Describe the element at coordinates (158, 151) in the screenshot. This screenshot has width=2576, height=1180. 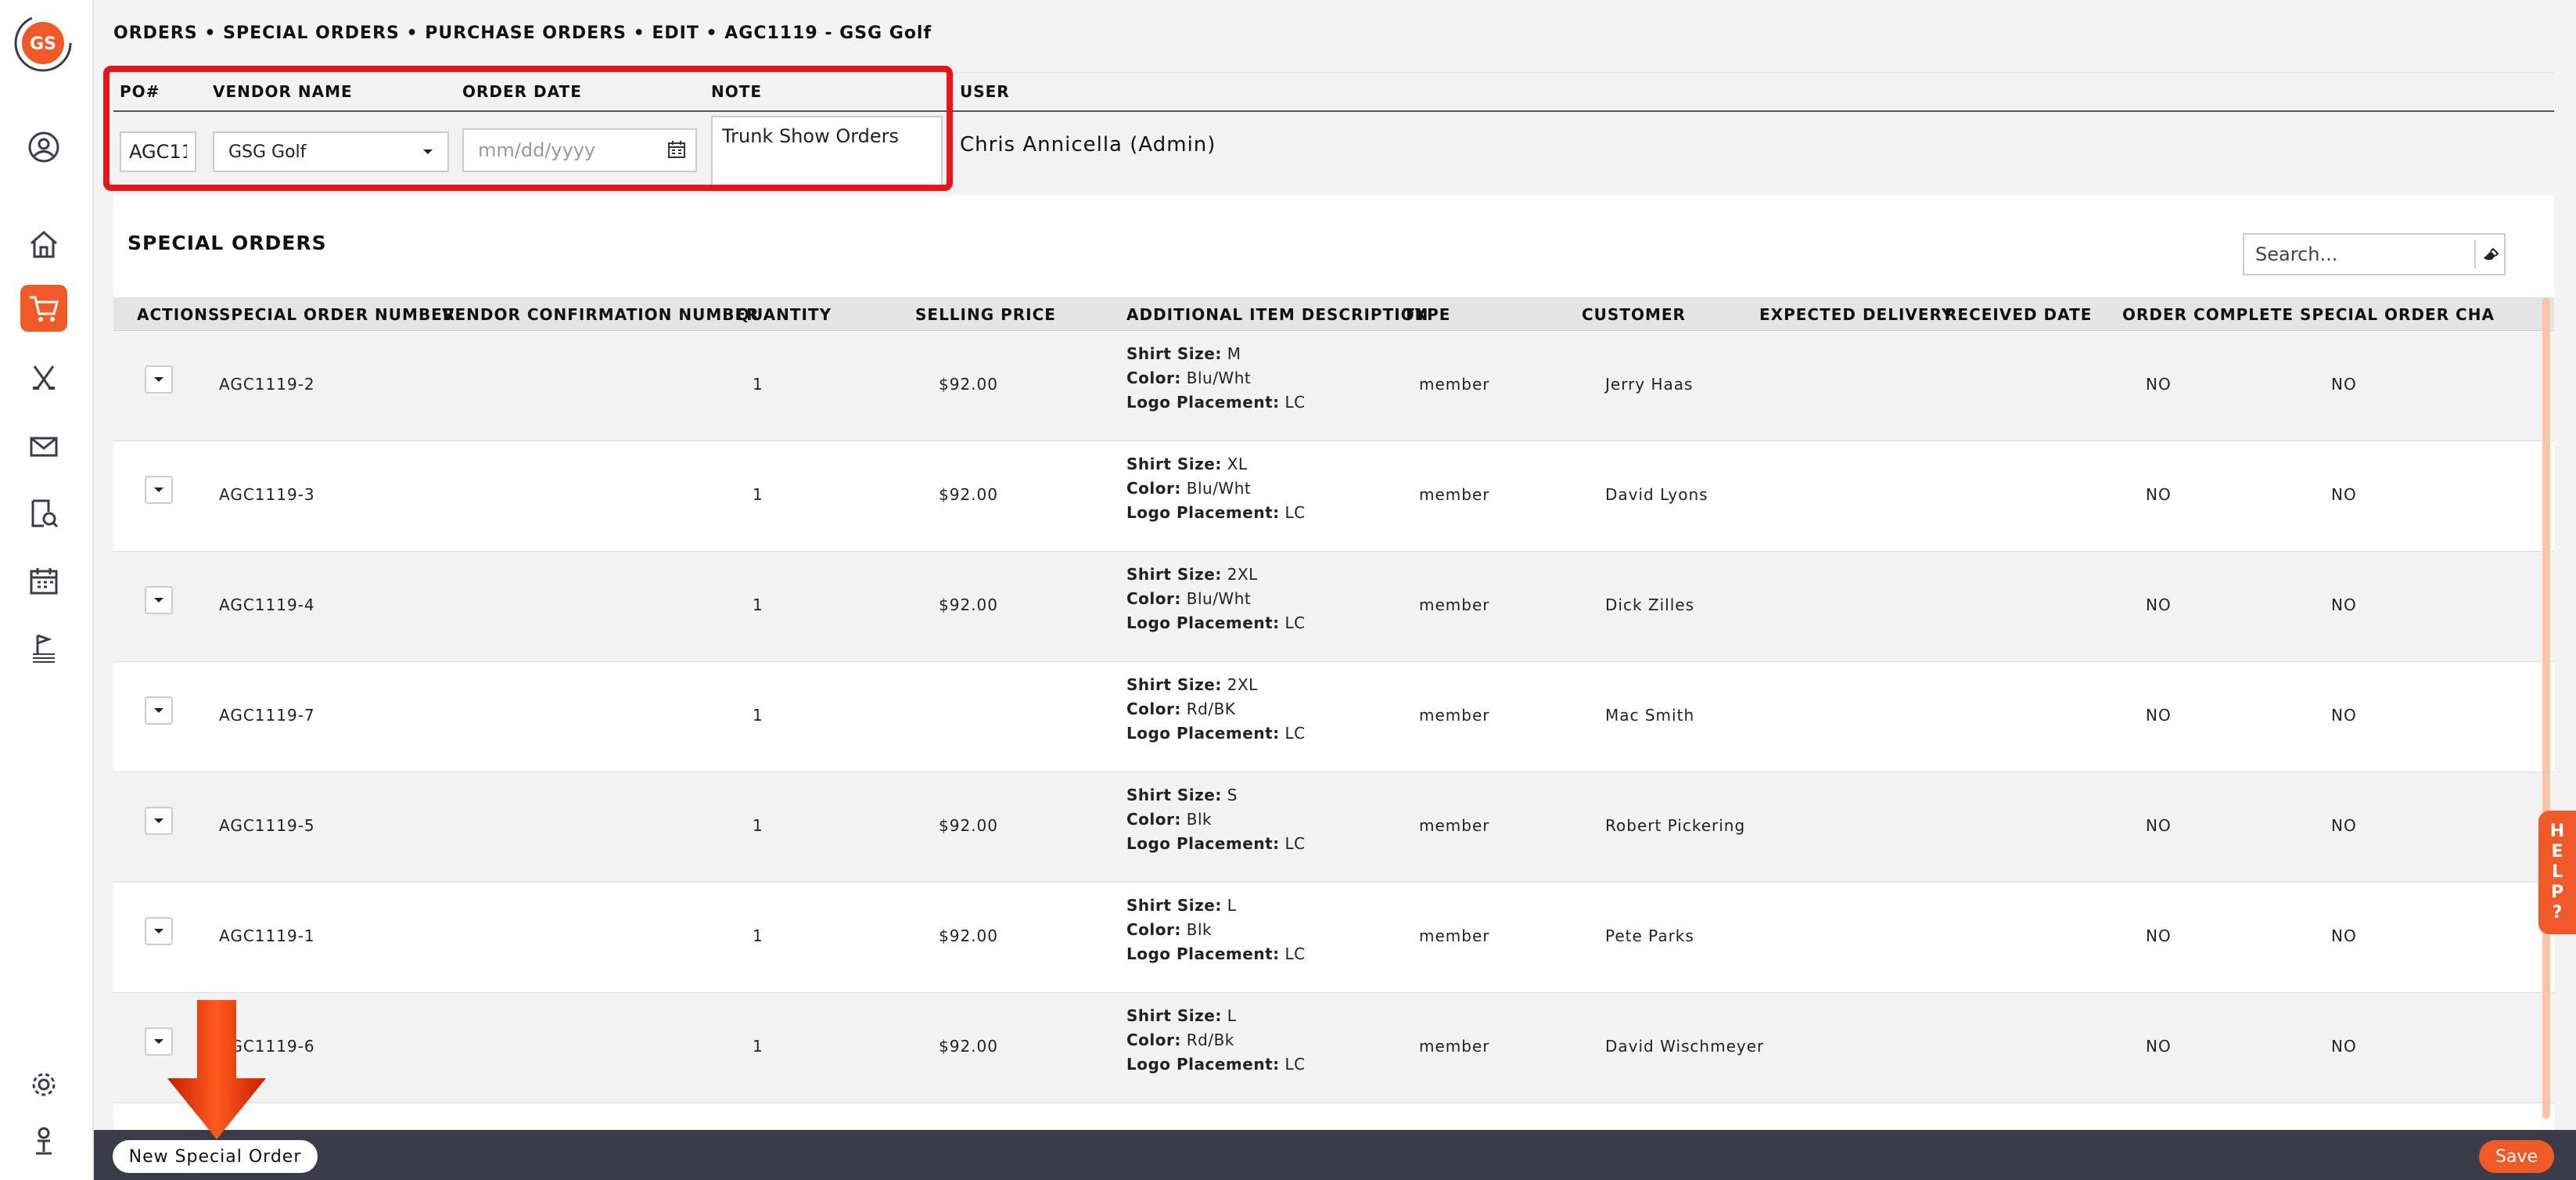
I see `po-number-input` at that location.